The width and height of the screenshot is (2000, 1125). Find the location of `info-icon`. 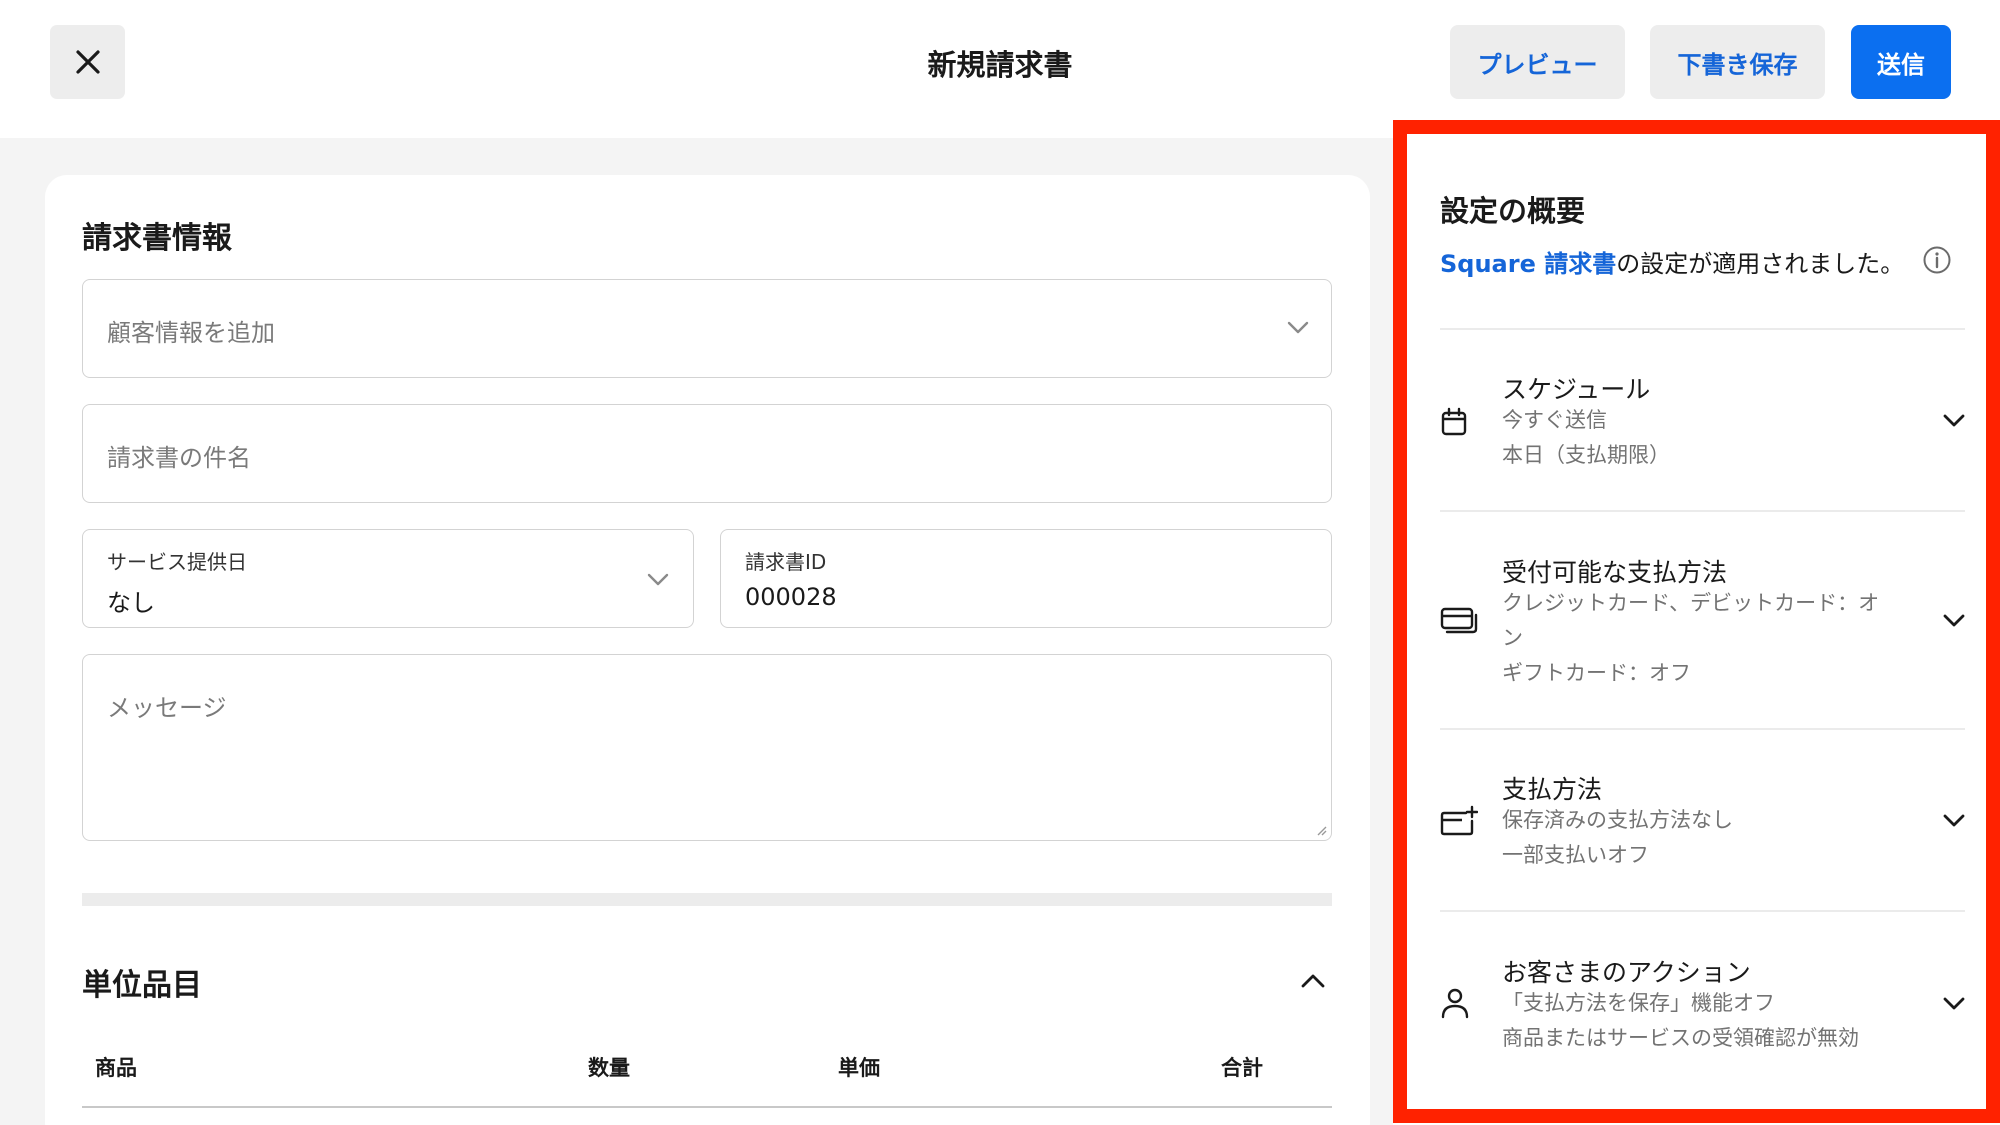

info-icon is located at coordinates (1937, 260).